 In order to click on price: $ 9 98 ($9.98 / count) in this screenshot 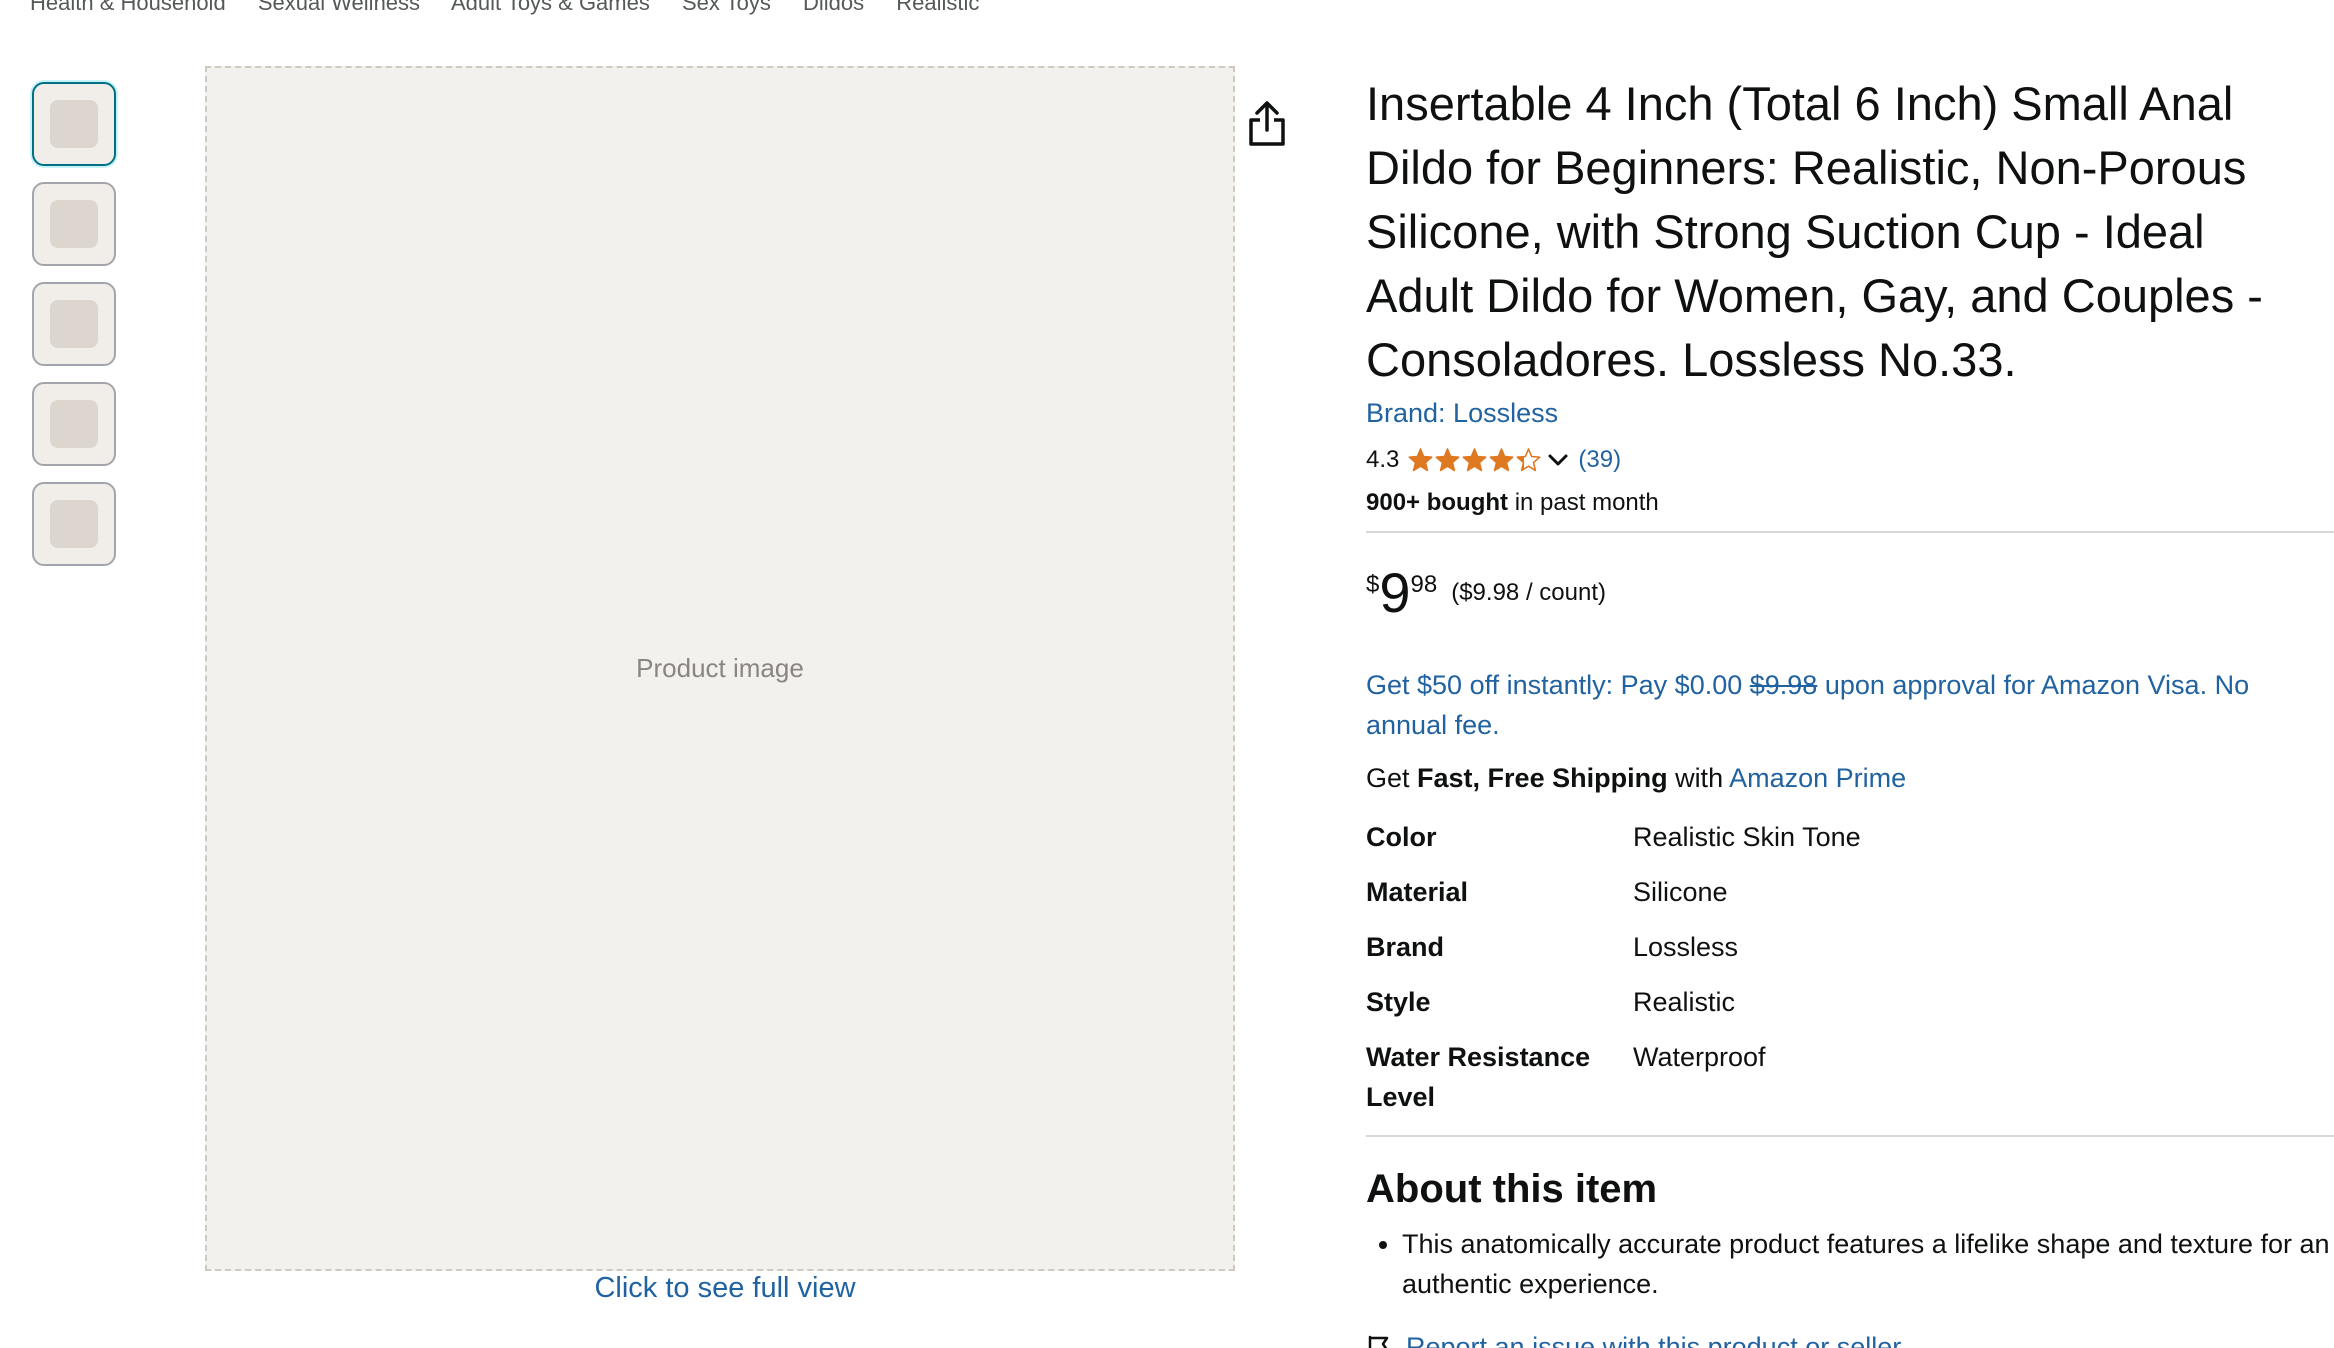, I will do `click(1850, 595)`.